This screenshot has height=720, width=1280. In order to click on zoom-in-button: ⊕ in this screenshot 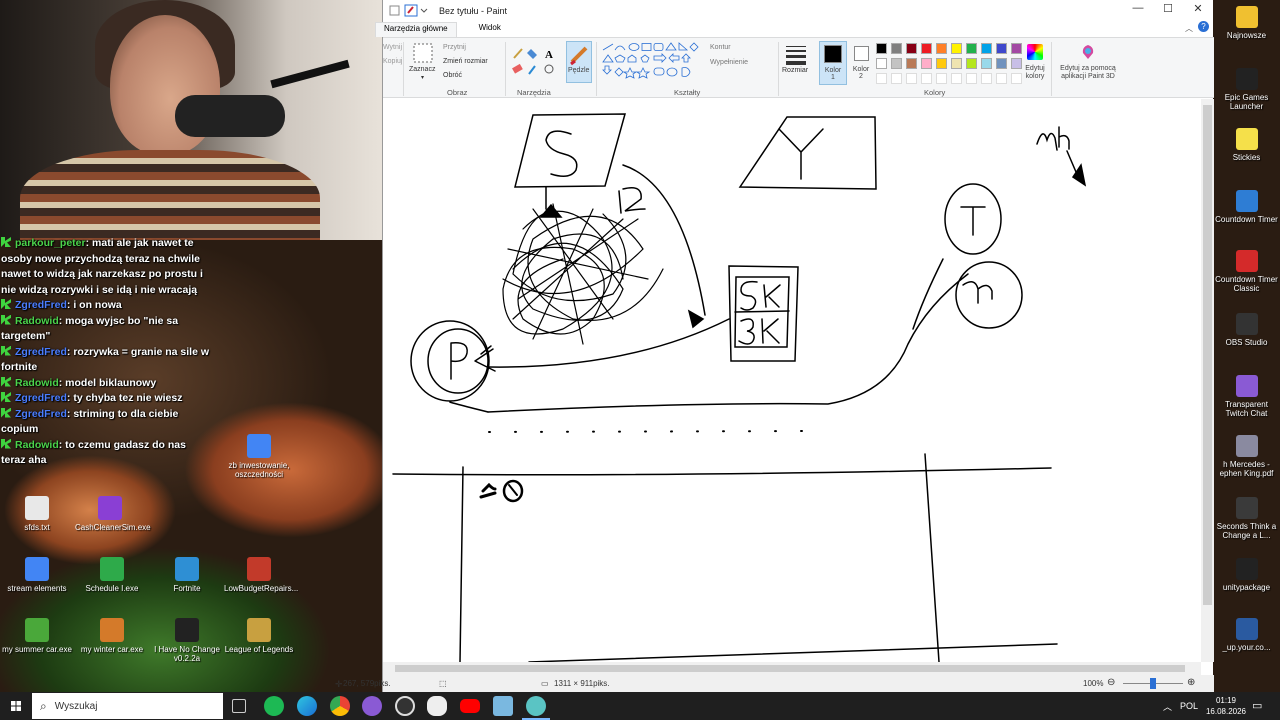, I will do `click(1191, 682)`.